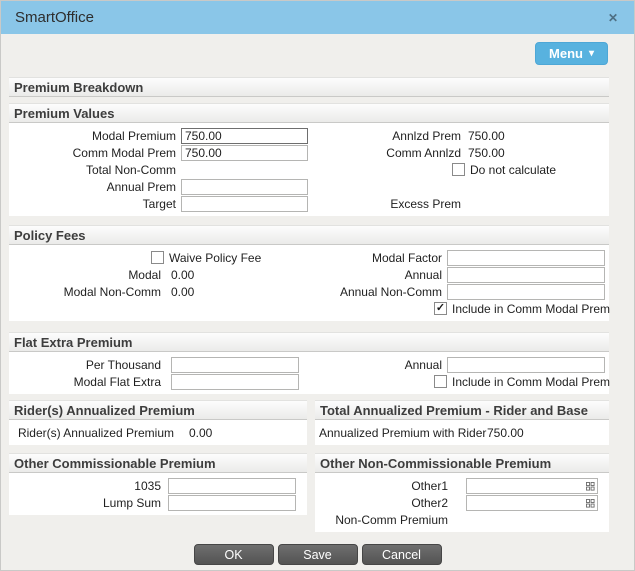 The width and height of the screenshot is (635, 571). I want to click on per-thousand-input, so click(235, 364).